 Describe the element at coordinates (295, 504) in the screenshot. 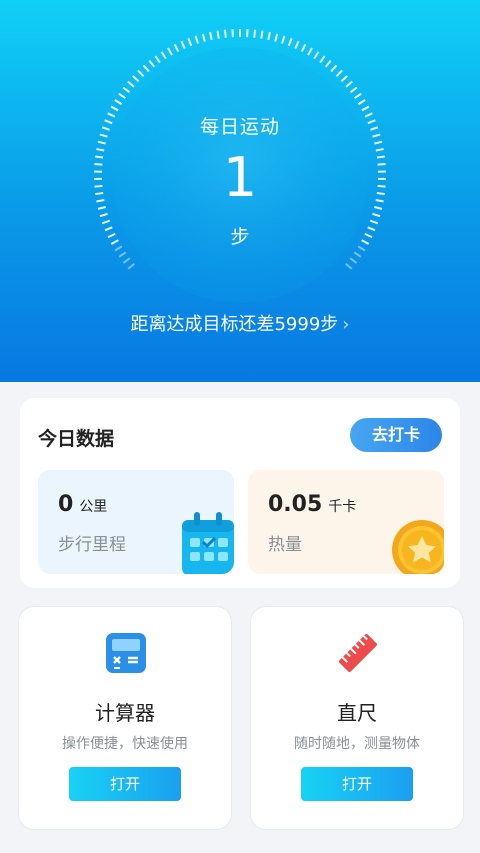

I see `calories-value: 0.05` at that location.